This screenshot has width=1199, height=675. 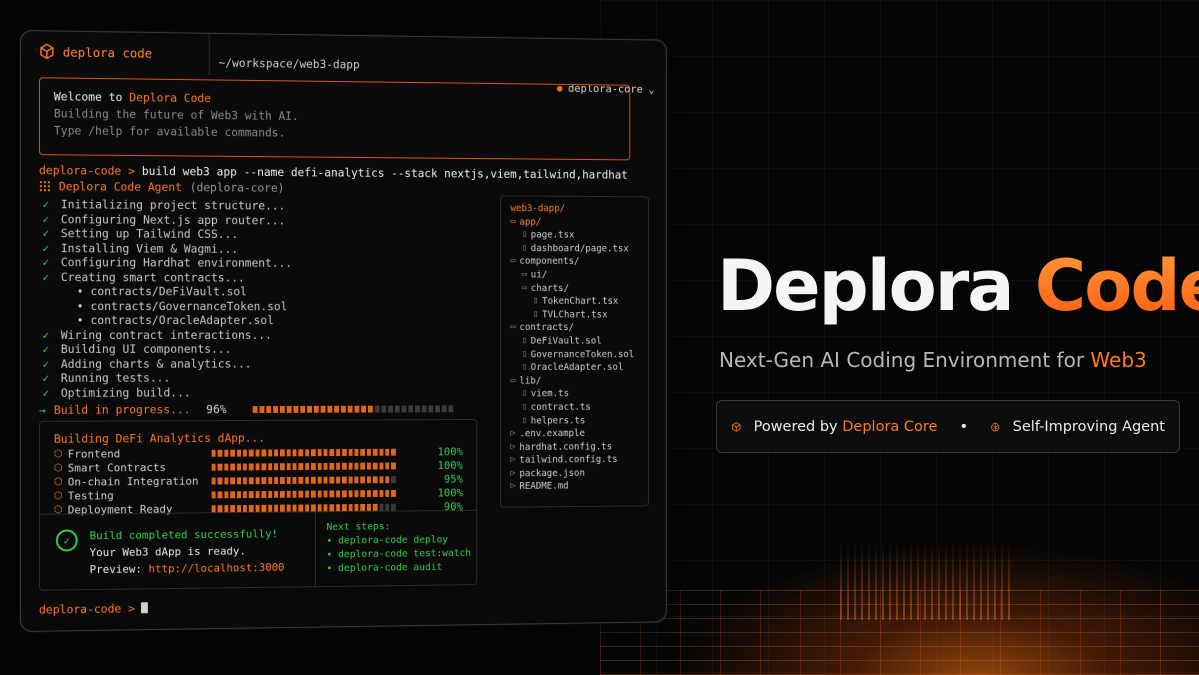 I want to click on tree-item: ▯ dashboard/page.tsx, so click(x=574, y=249).